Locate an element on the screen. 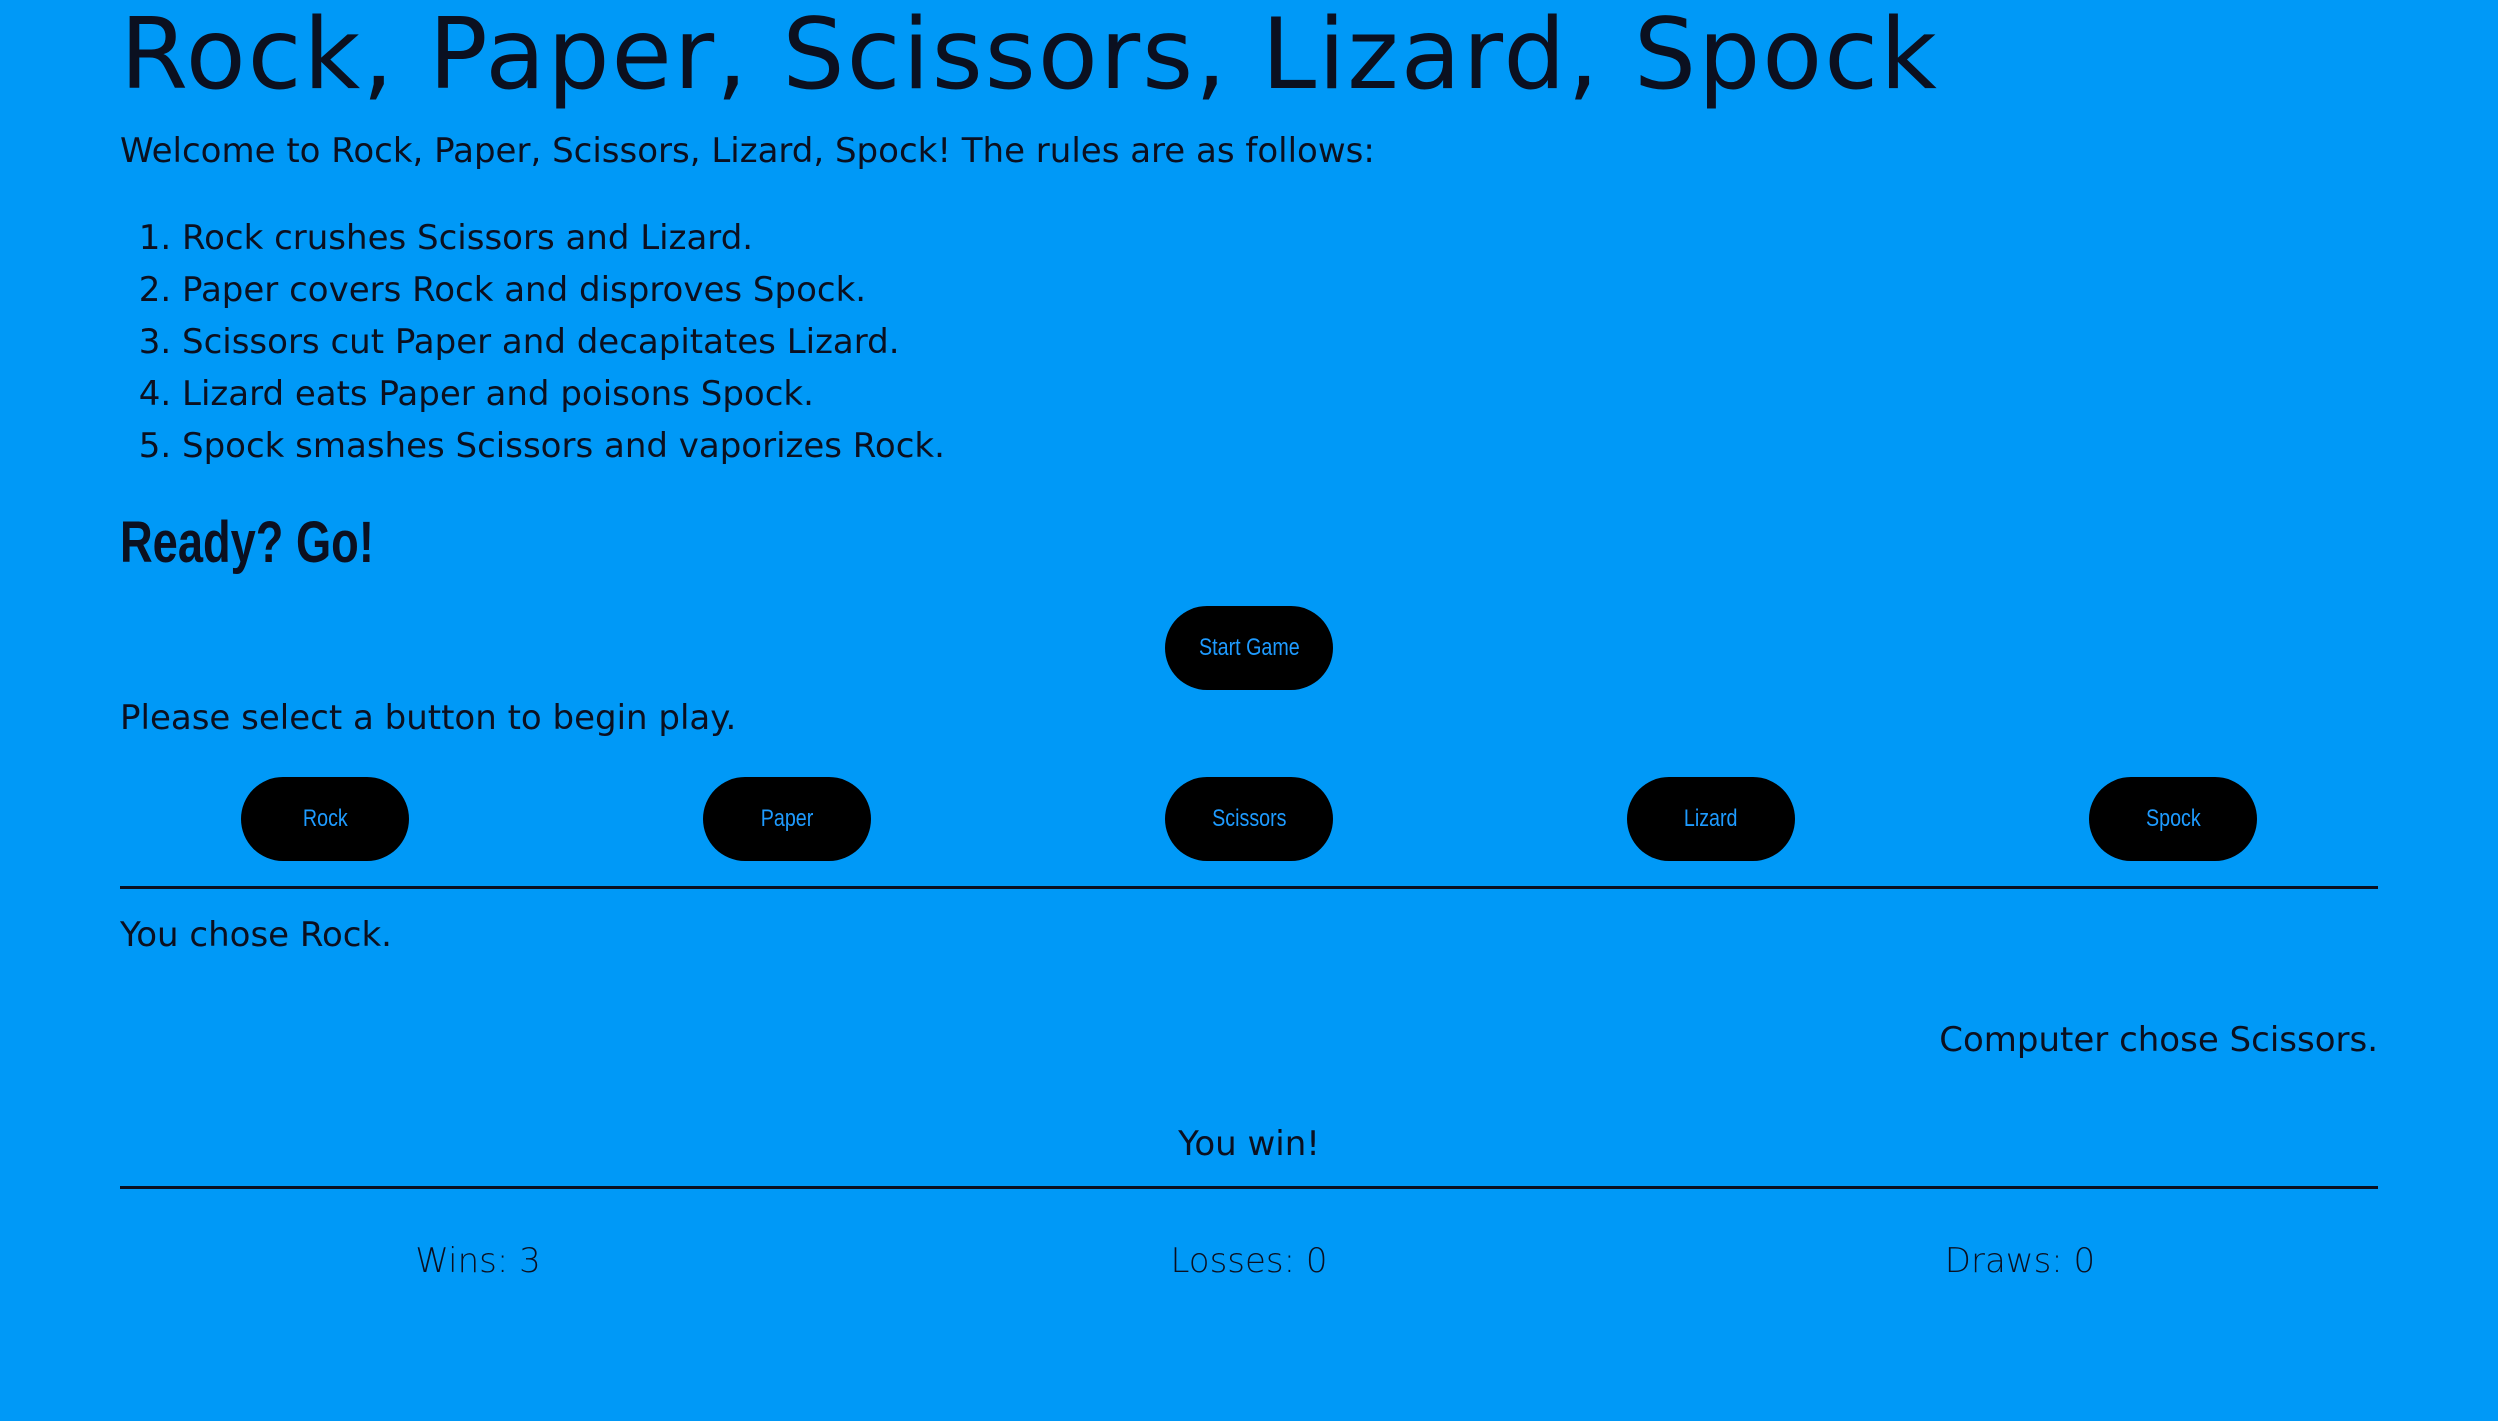 This screenshot has height=1421, width=2498. rule-item: Paper covers Rock and disproves Spock. is located at coordinates (563, 290).